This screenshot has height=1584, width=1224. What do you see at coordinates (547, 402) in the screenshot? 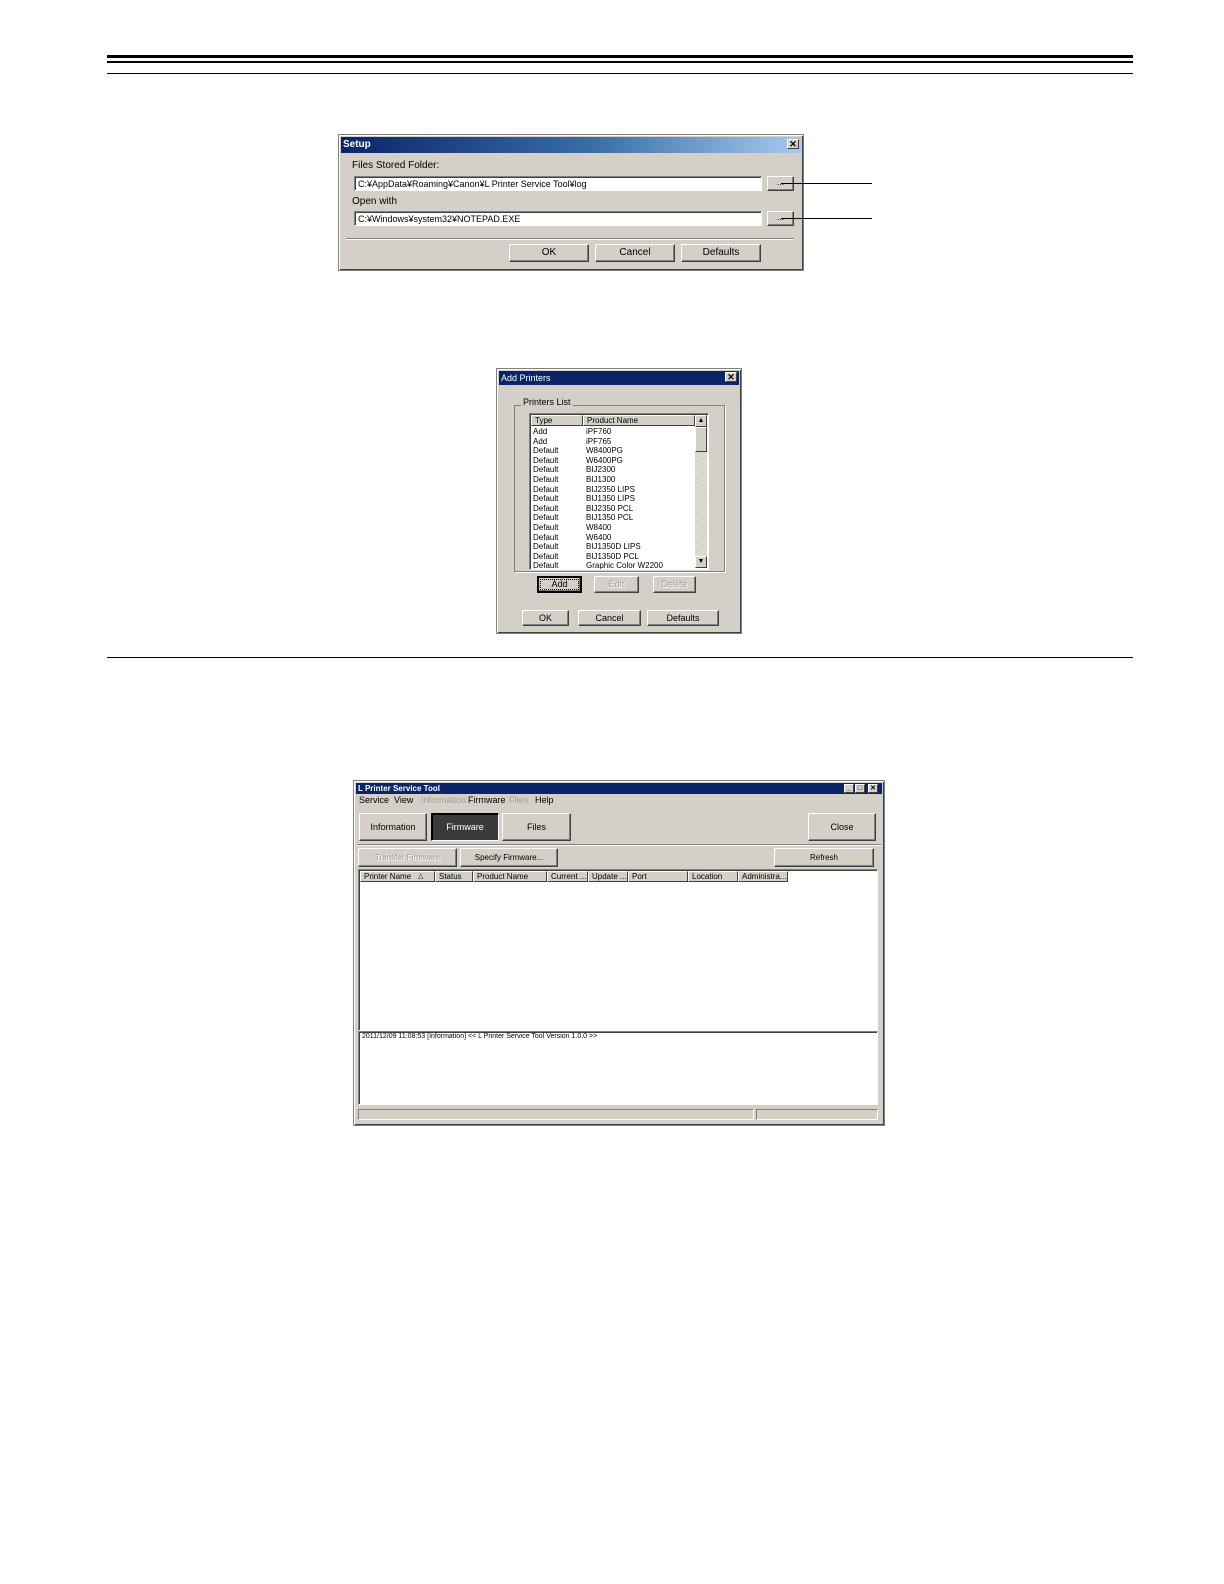
I see `printers-list-label: Printers List` at bounding box center [547, 402].